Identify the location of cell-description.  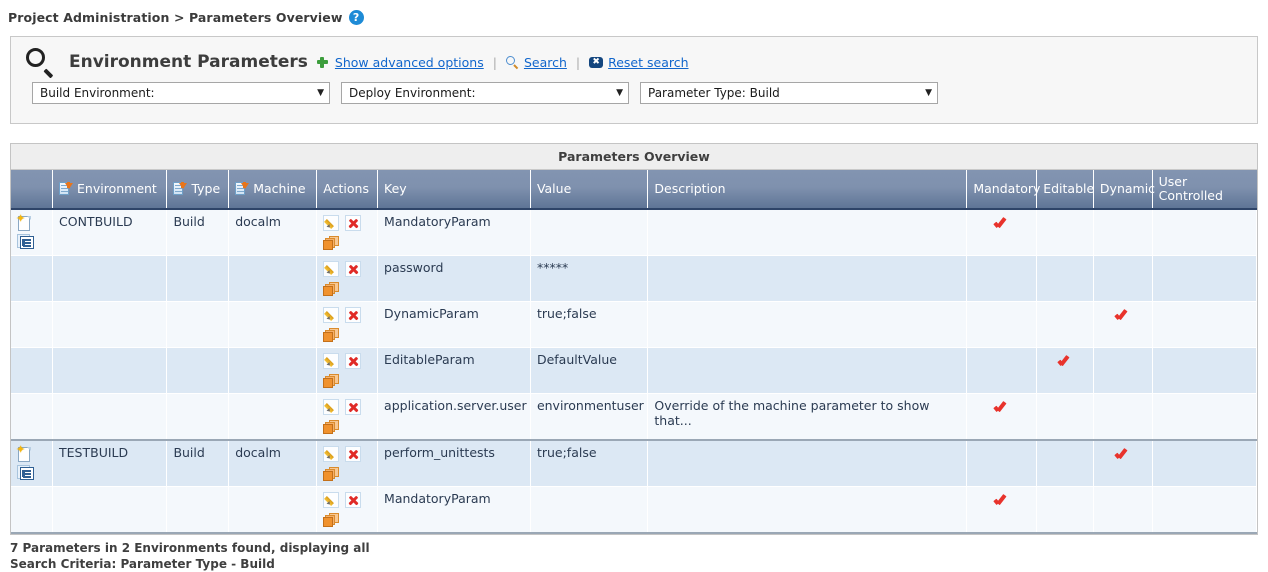
(807, 232).